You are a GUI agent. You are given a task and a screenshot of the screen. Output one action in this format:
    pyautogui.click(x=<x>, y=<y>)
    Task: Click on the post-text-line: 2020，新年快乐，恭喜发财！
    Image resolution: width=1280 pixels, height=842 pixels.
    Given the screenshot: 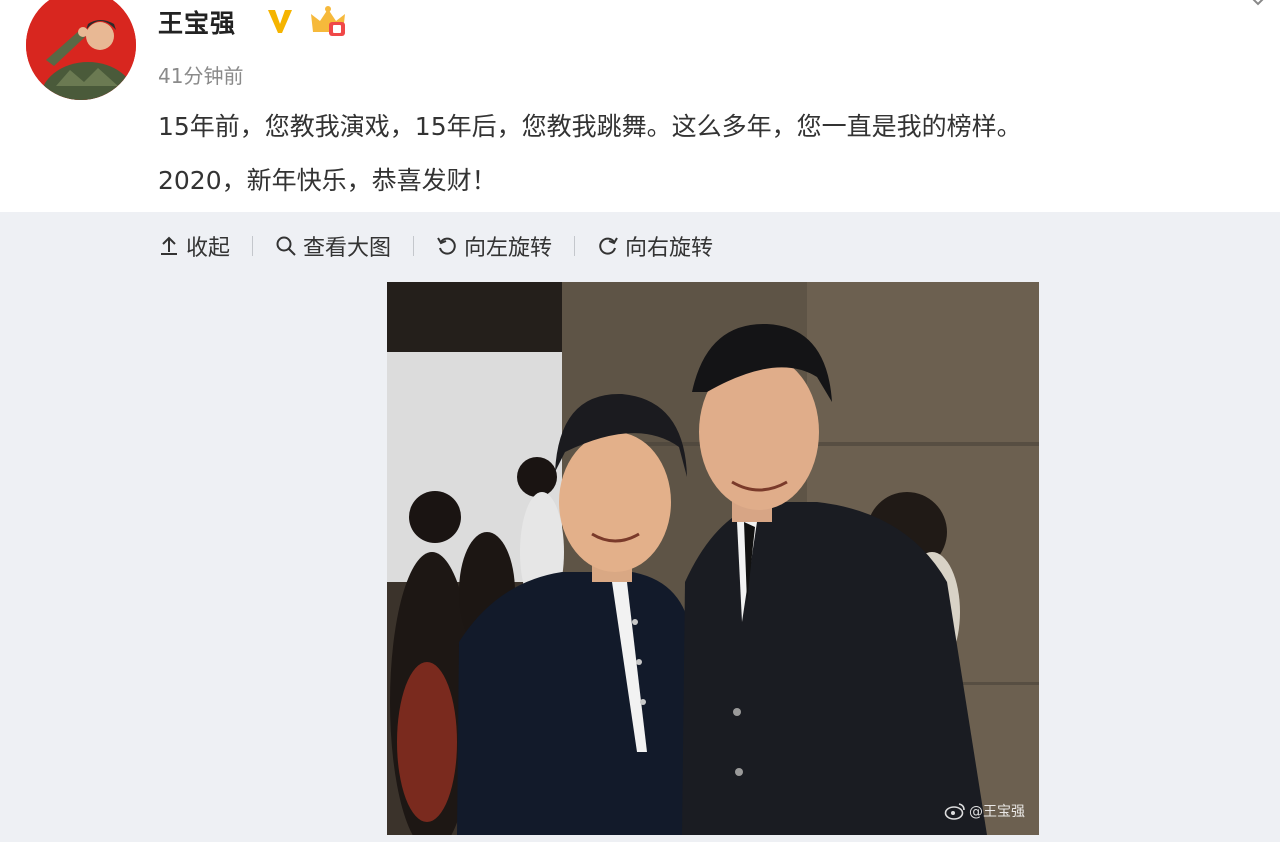 What is the action you would take?
    pyautogui.click(x=327, y=180)
    